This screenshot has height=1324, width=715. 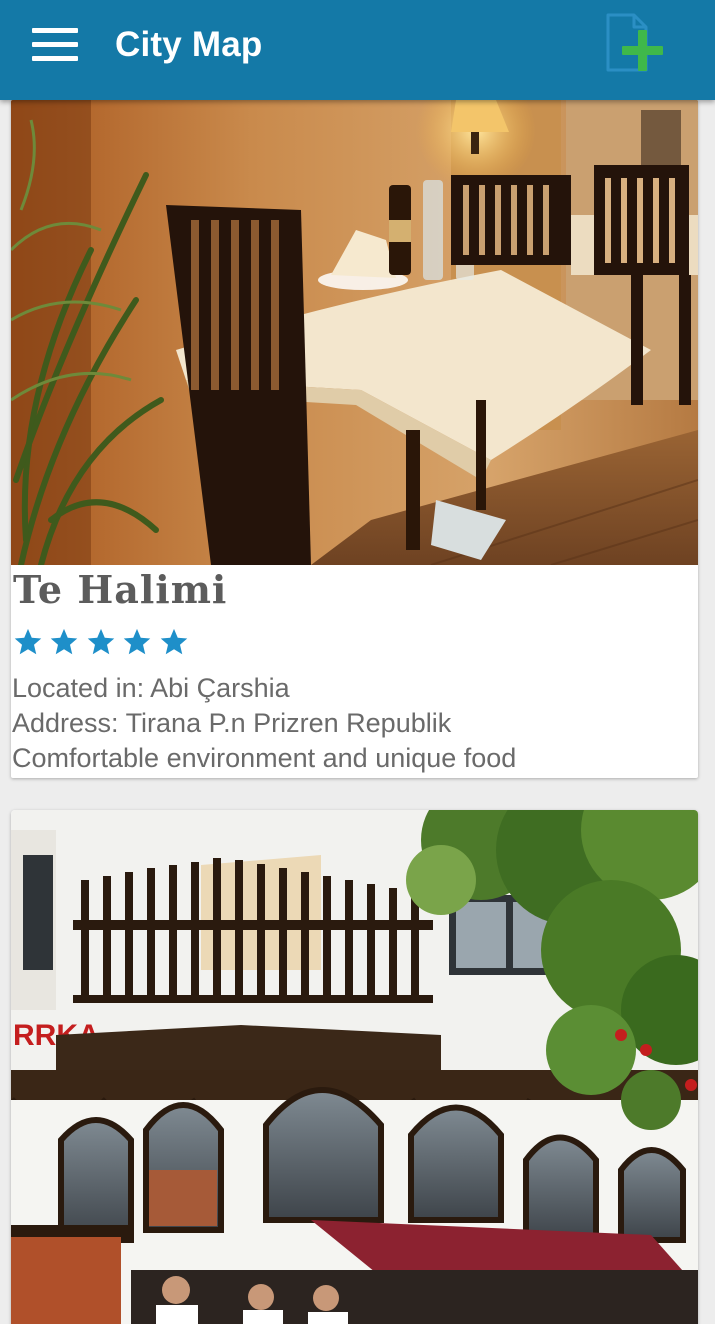 I want to click on hamburger-menu-icon, so click(x=55, y=45).